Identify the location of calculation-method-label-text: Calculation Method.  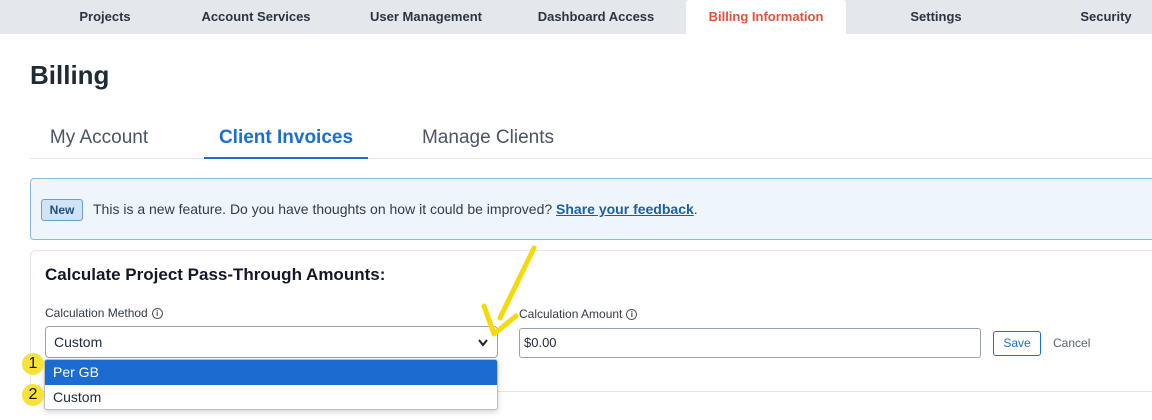
(96, 313).